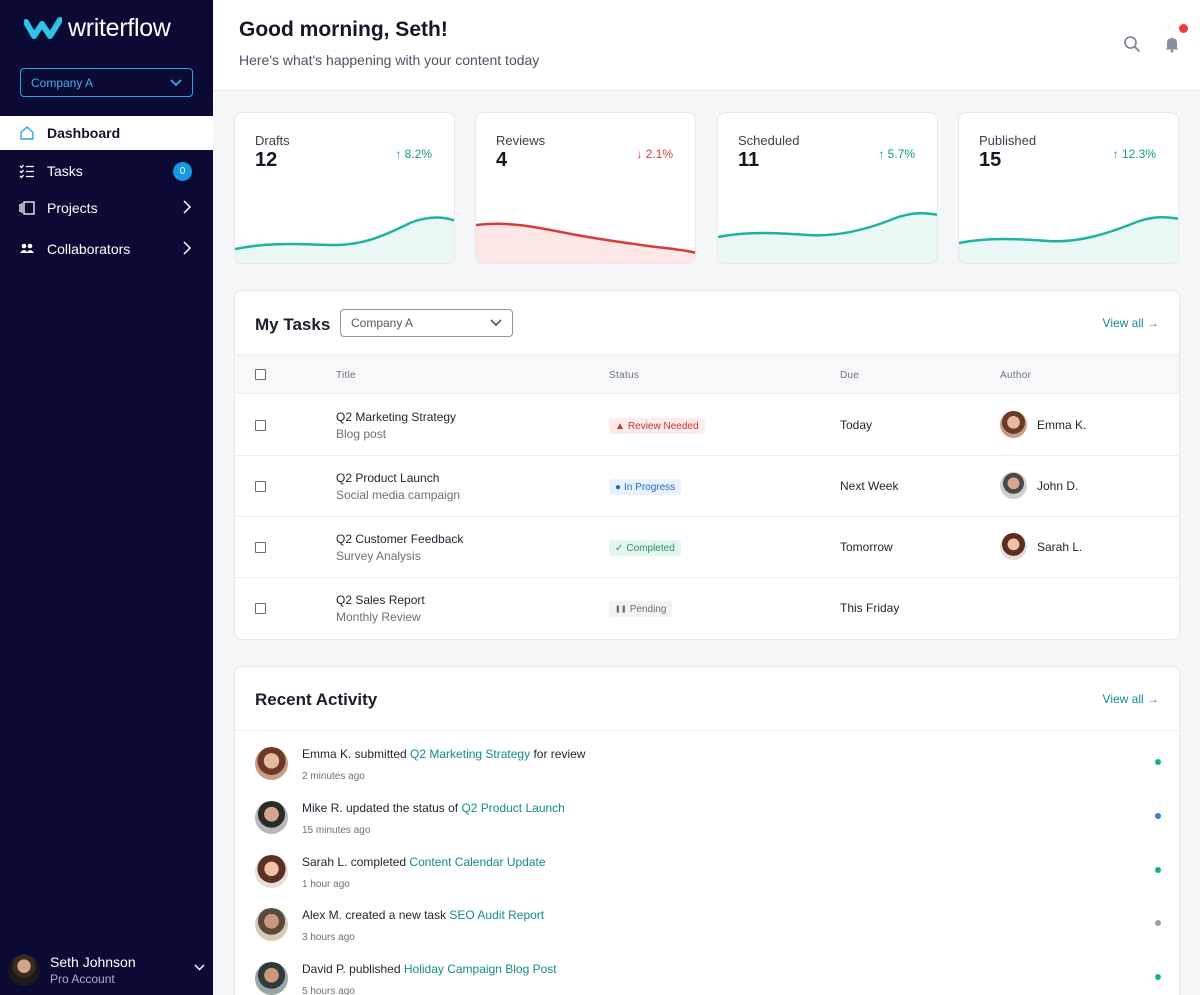 Image resolution: width=1200 pixels, height=995 pixels. Describe the element at coordinates (182, 171) in the screenshot. I see `tasks-count-badge: 0` at that location.